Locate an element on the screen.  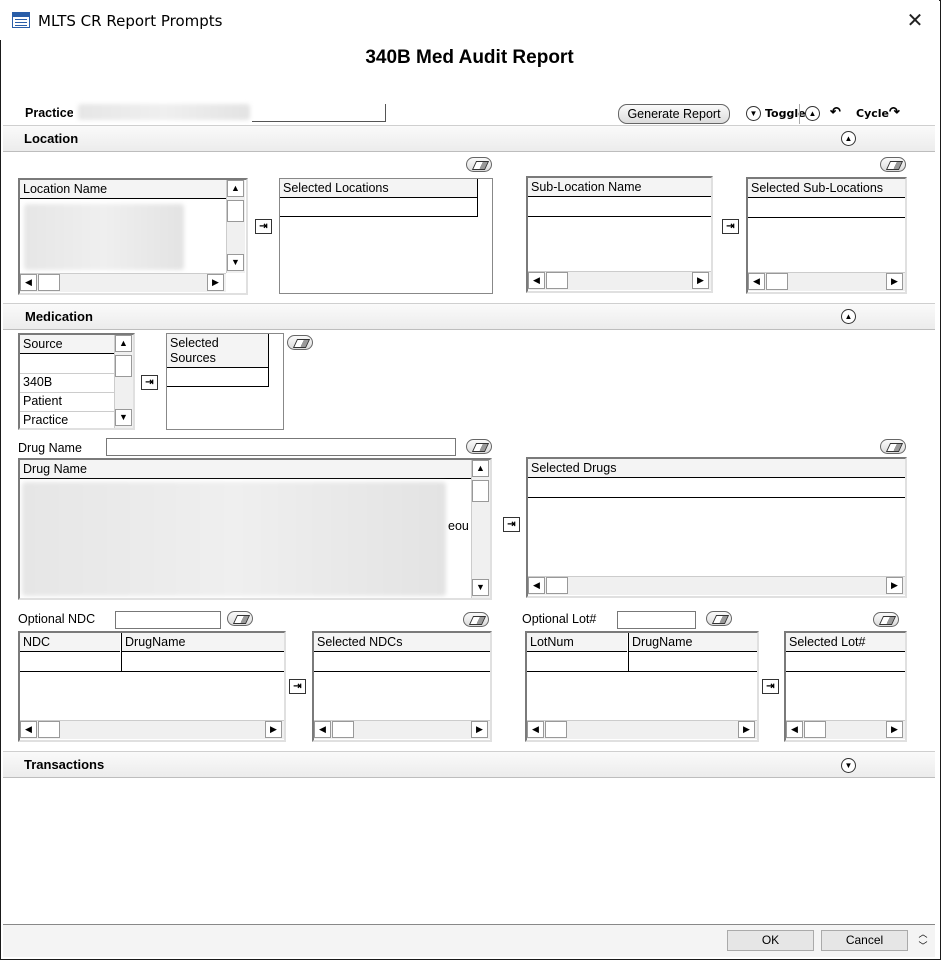
cancel-button: Cancel is located at coordinates (864, 940).